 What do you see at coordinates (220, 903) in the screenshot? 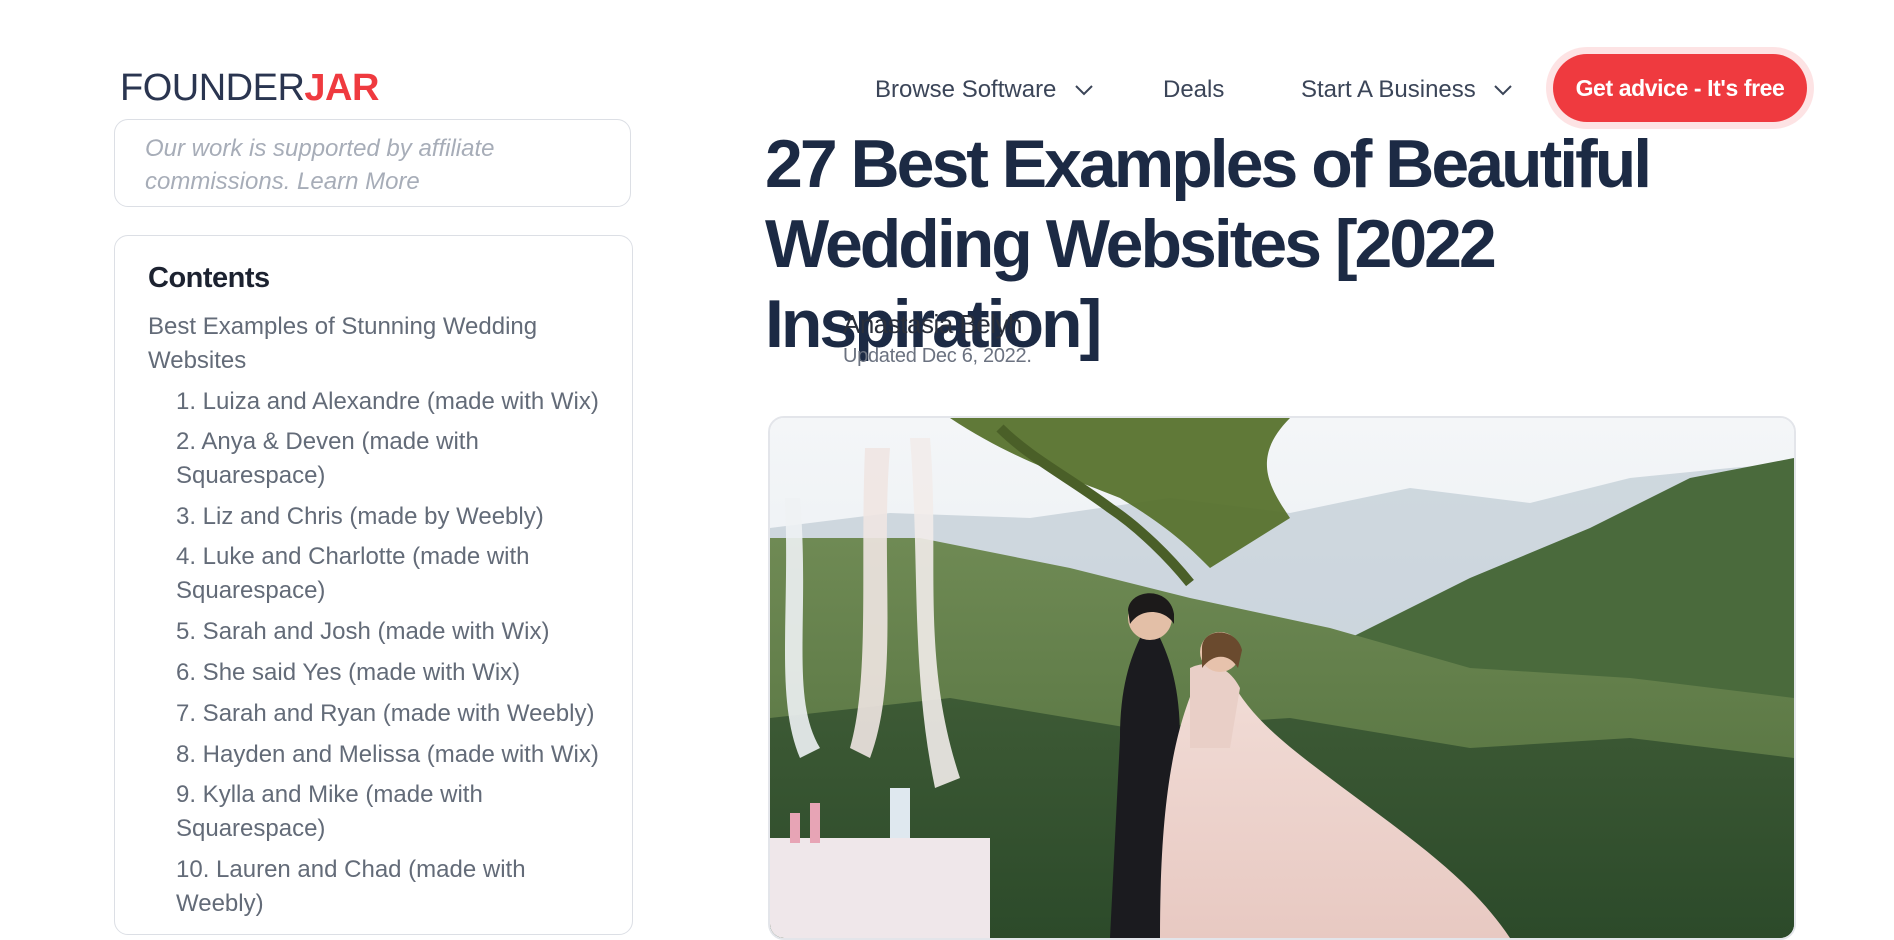
I see `toc-item-10-line-2: Weebly)` at bounding box center [220, 903].